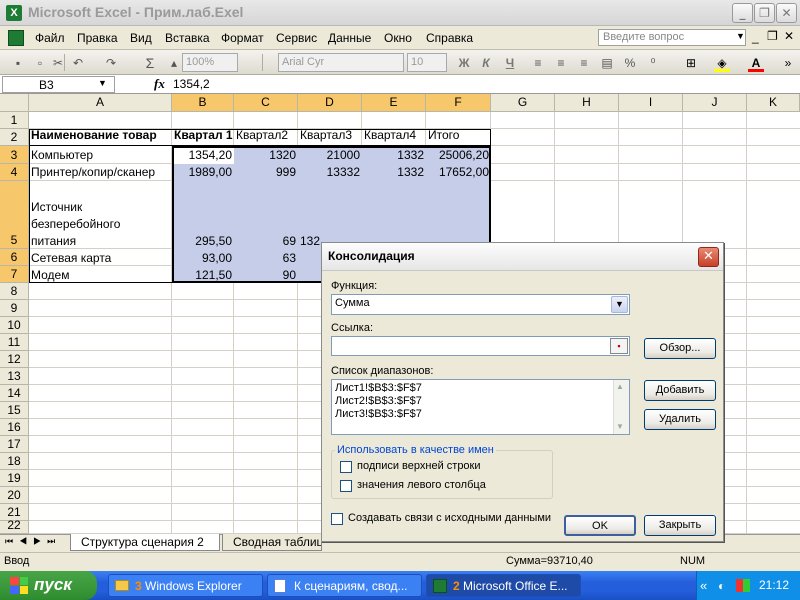 The height and width of the screenshot is (600, 800). I want to click on redo-icon: ↷, so click(111, 62).